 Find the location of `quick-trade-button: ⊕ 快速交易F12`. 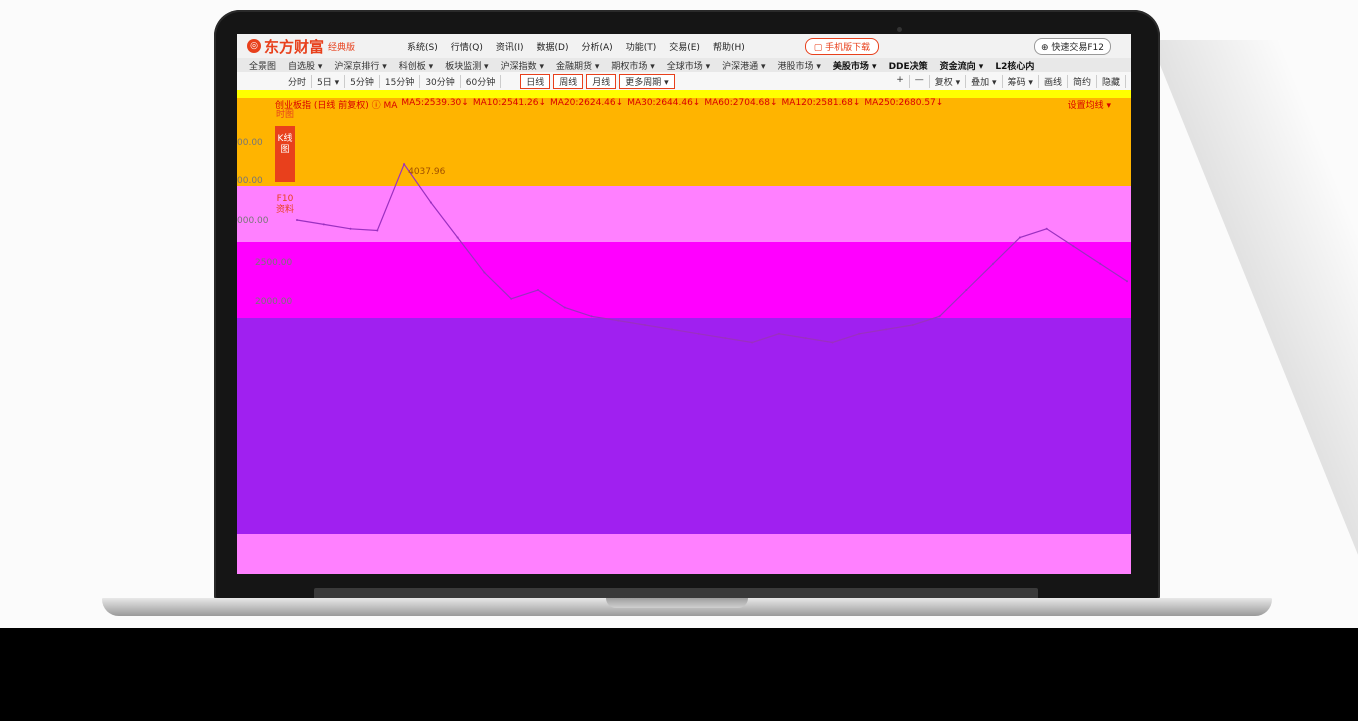

quick-trade-button: ⊕ 快速交易F12 is located at coordinates (1072, 46).